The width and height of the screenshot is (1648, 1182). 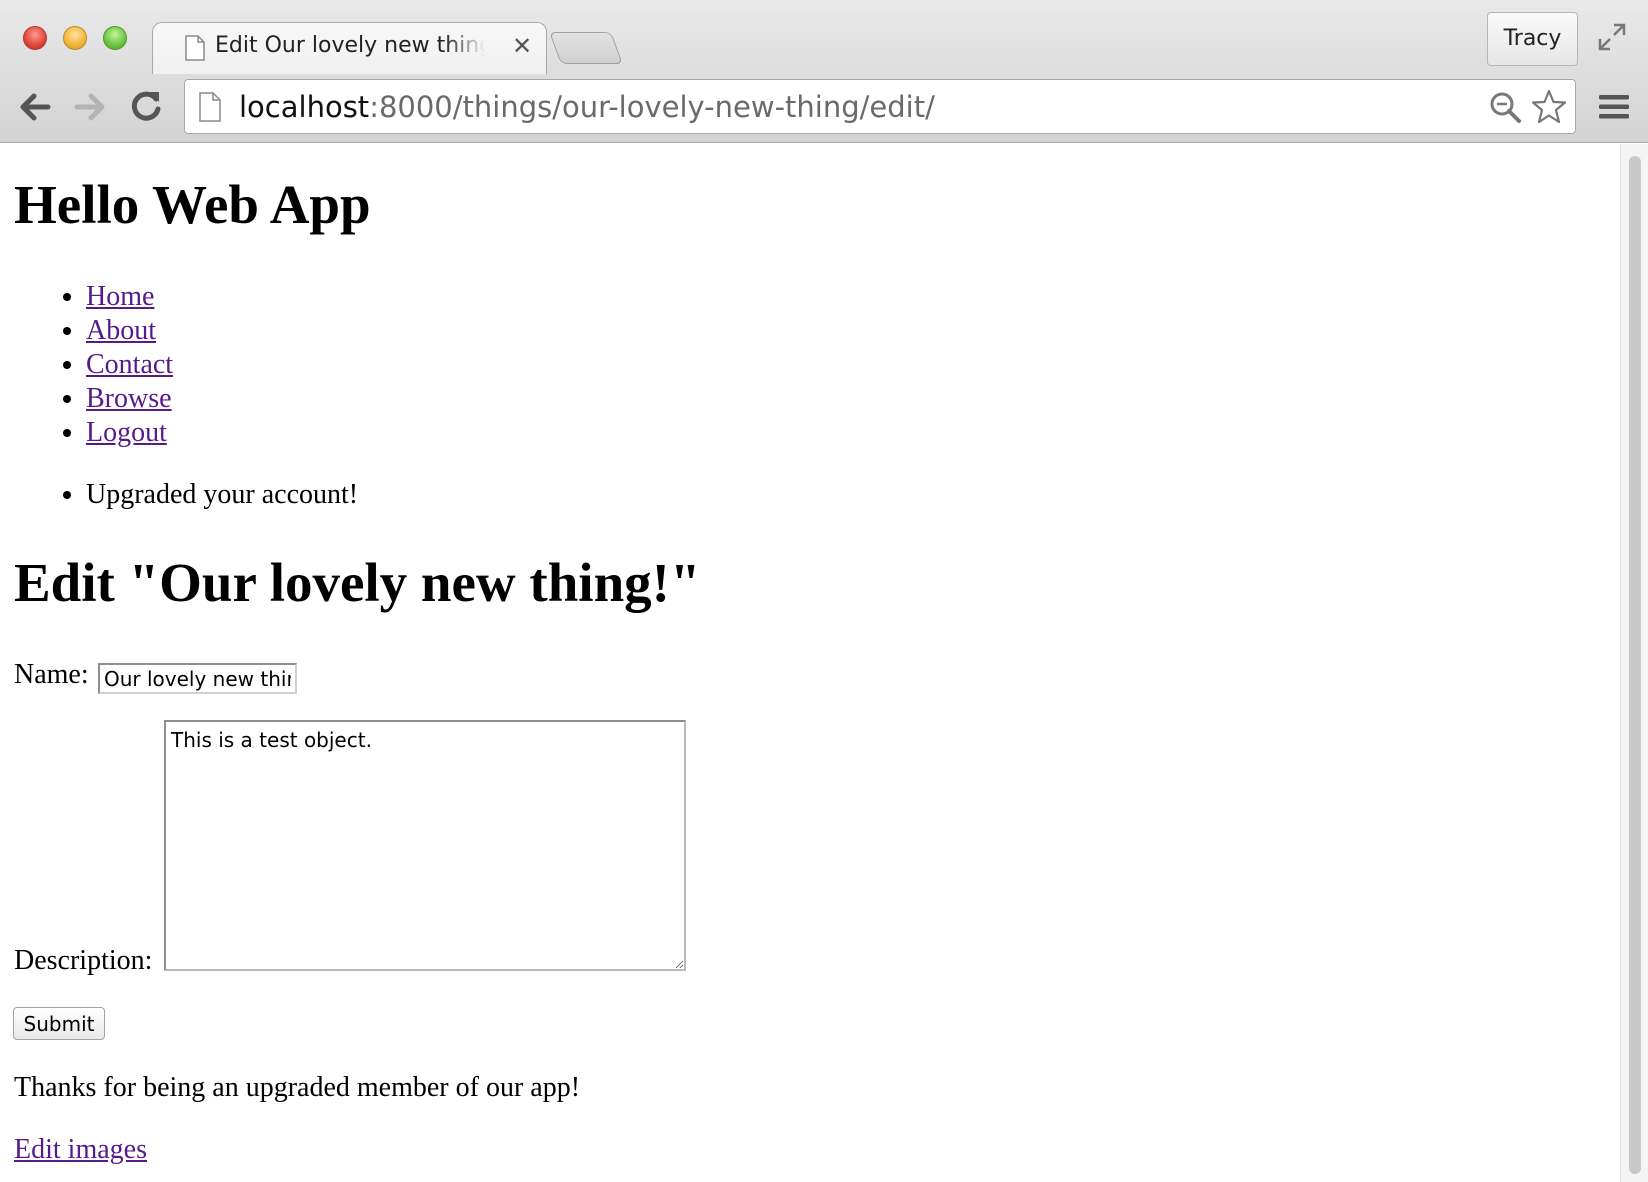 I want to click on flash-messages: Upgraded your account!, so click(x=179, y=495).